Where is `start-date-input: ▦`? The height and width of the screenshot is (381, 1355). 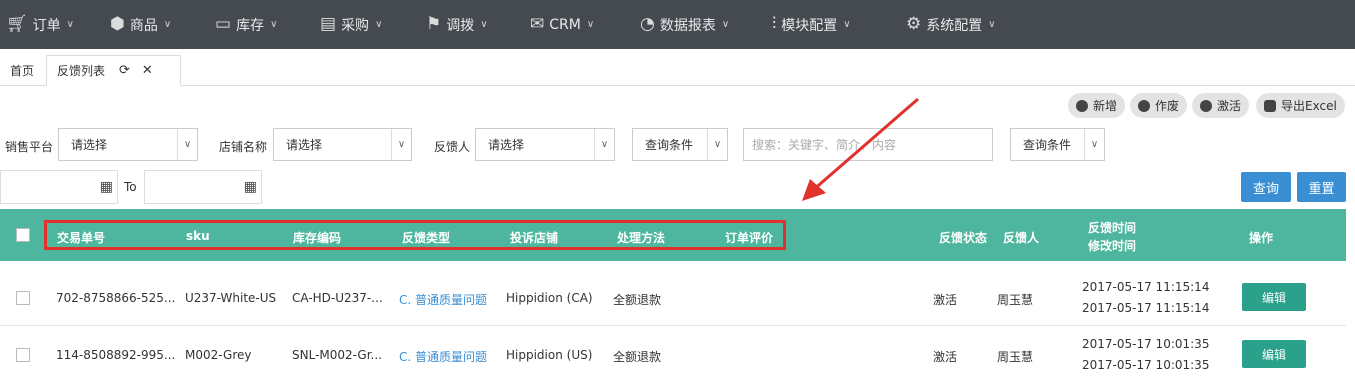 start-date-input: ▦ is located at coordinates (59, 187).